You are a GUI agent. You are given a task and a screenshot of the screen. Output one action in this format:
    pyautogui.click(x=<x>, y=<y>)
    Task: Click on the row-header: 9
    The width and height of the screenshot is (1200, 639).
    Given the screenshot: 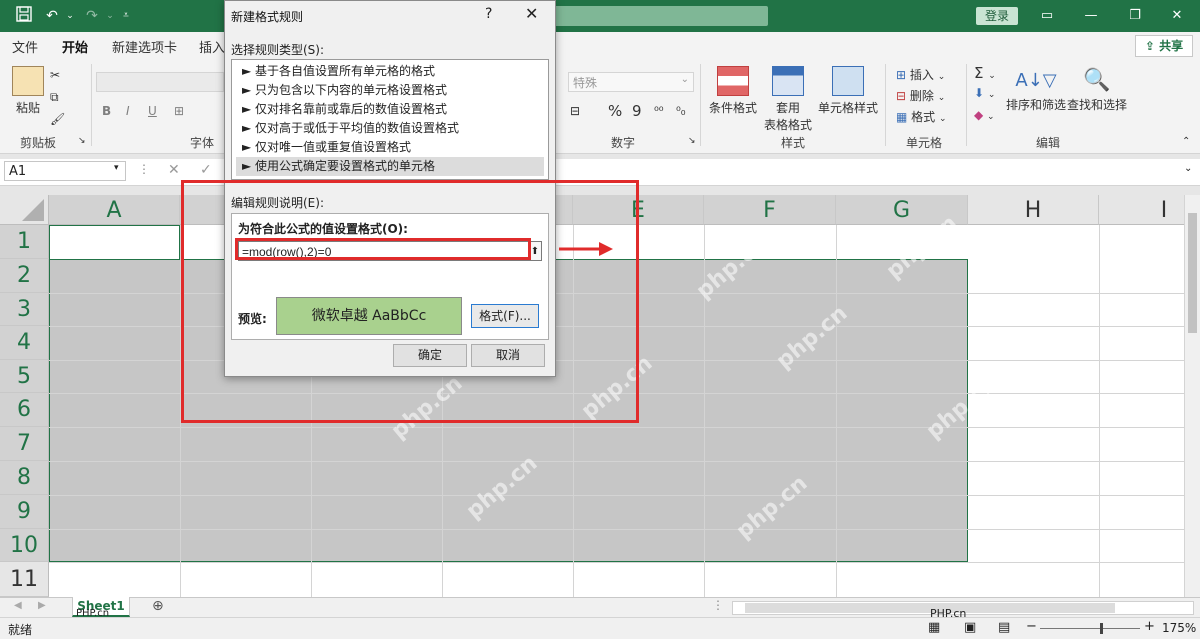 What is the action you would take?
    pyautogui.click(x=24, y=512)
    